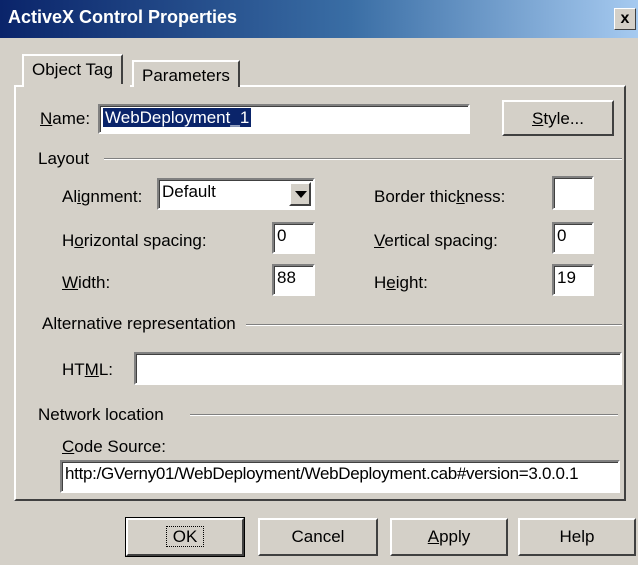 The height and width of the screenshot is (565, 638). I want to click on horizontal-spacing-input: 0, so click(293, 238).